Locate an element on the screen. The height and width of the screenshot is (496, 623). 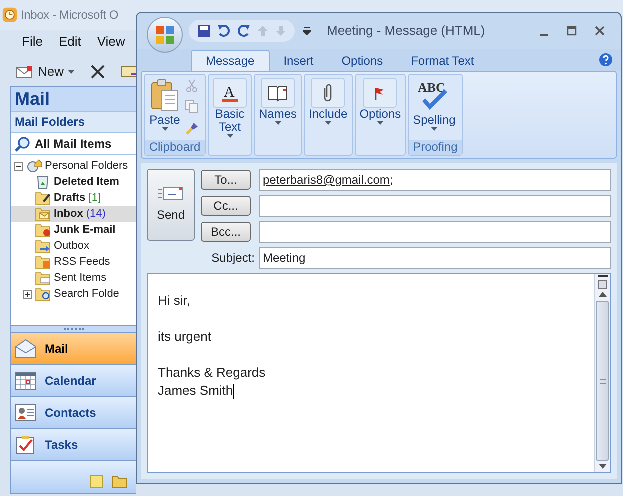
ribbon-tab: Format Text is located at coordinates (442, 60).